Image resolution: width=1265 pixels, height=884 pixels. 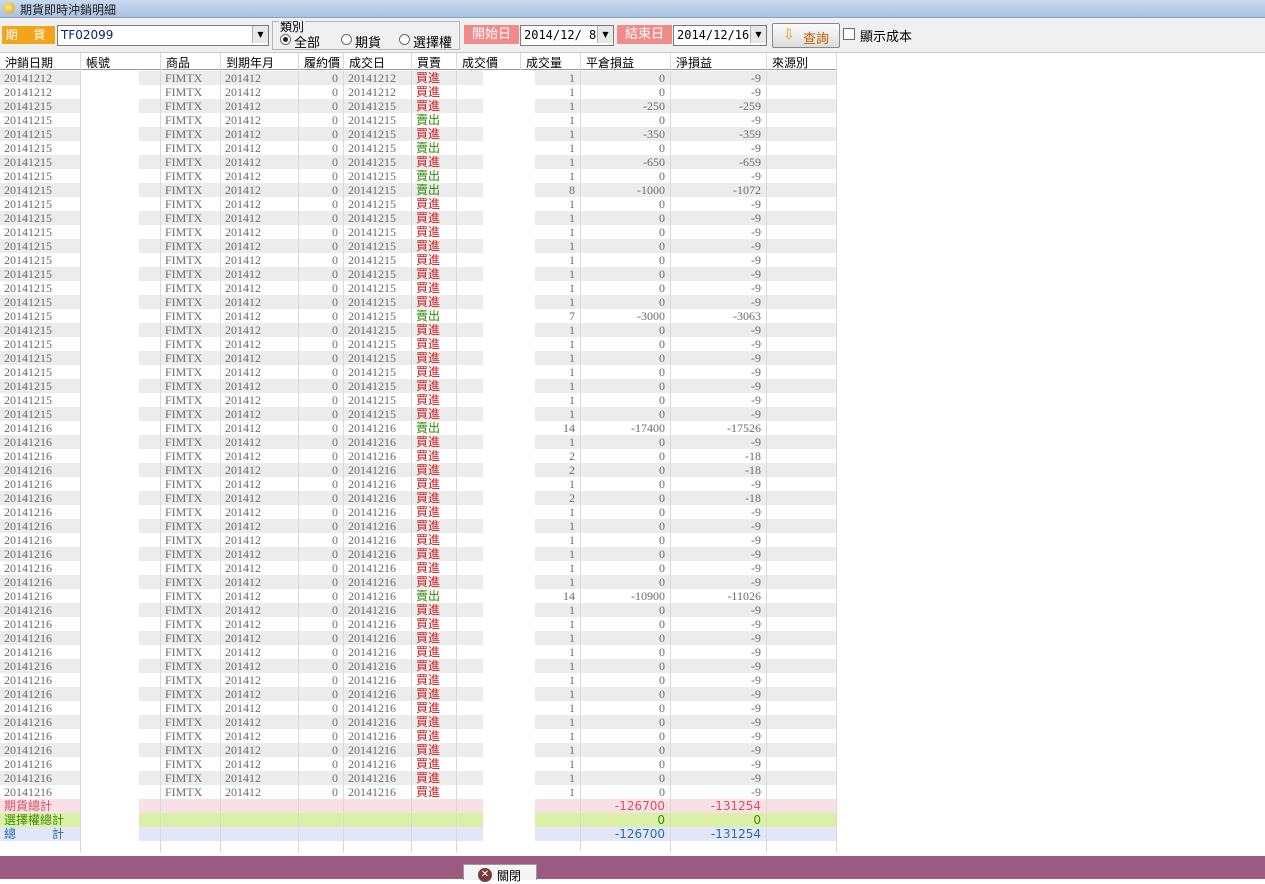 What do you see at coordinates (849, 34) in the screenshot?
I see `checkbox-box` at bounding box center [849, 34].